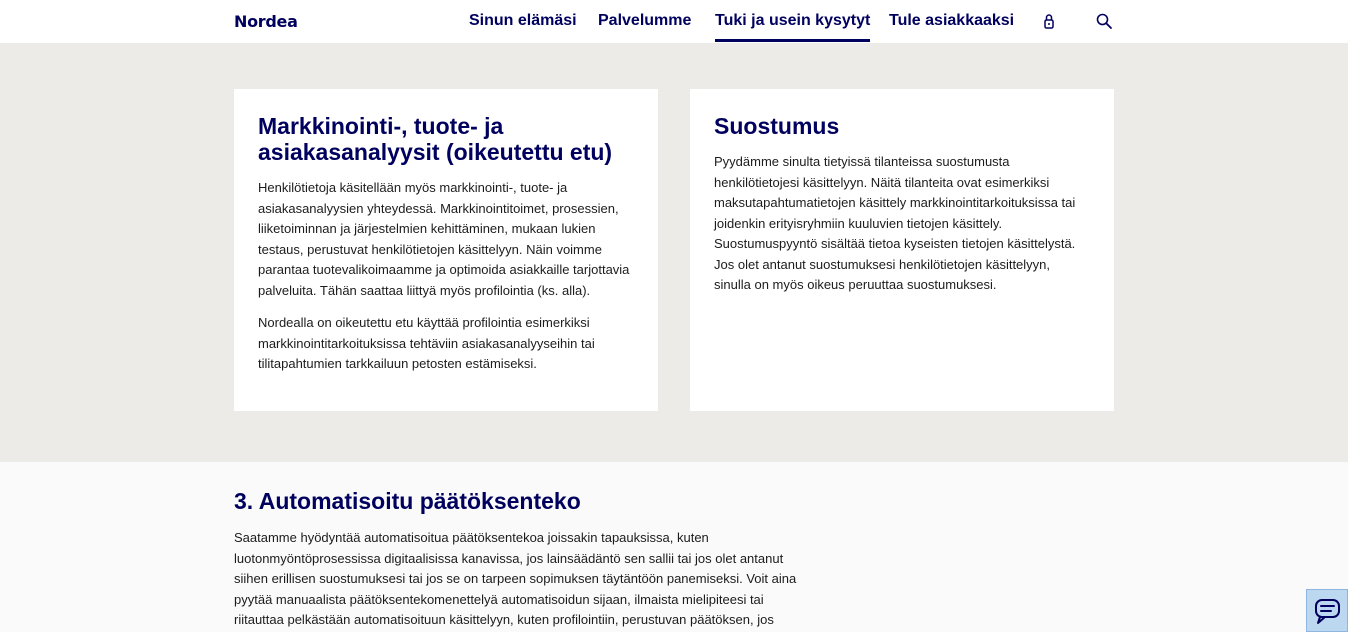 This screenshot has width=1348, height=632. What do you see at coordinates (407, 501) in the screenshot?
I see `section-title: 3. Automatisoitu päätöksenteko` at bounding box center [407, 501].